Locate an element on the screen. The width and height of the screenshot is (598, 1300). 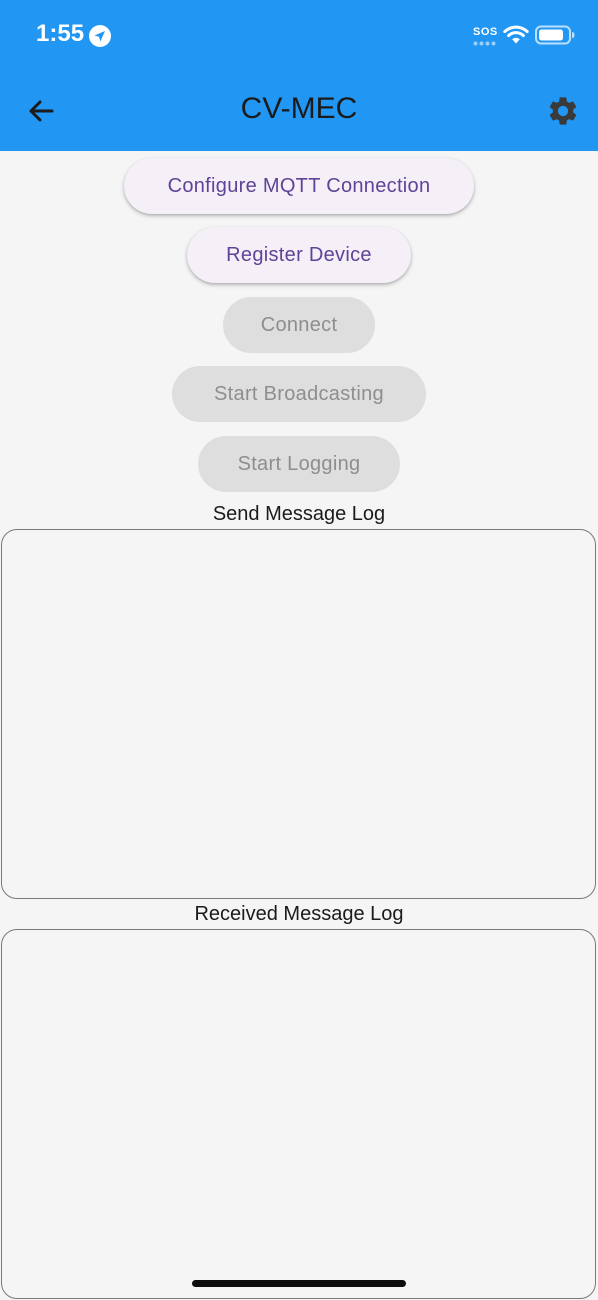
register-device-button: Register Device is located at coordinates (299, 255).